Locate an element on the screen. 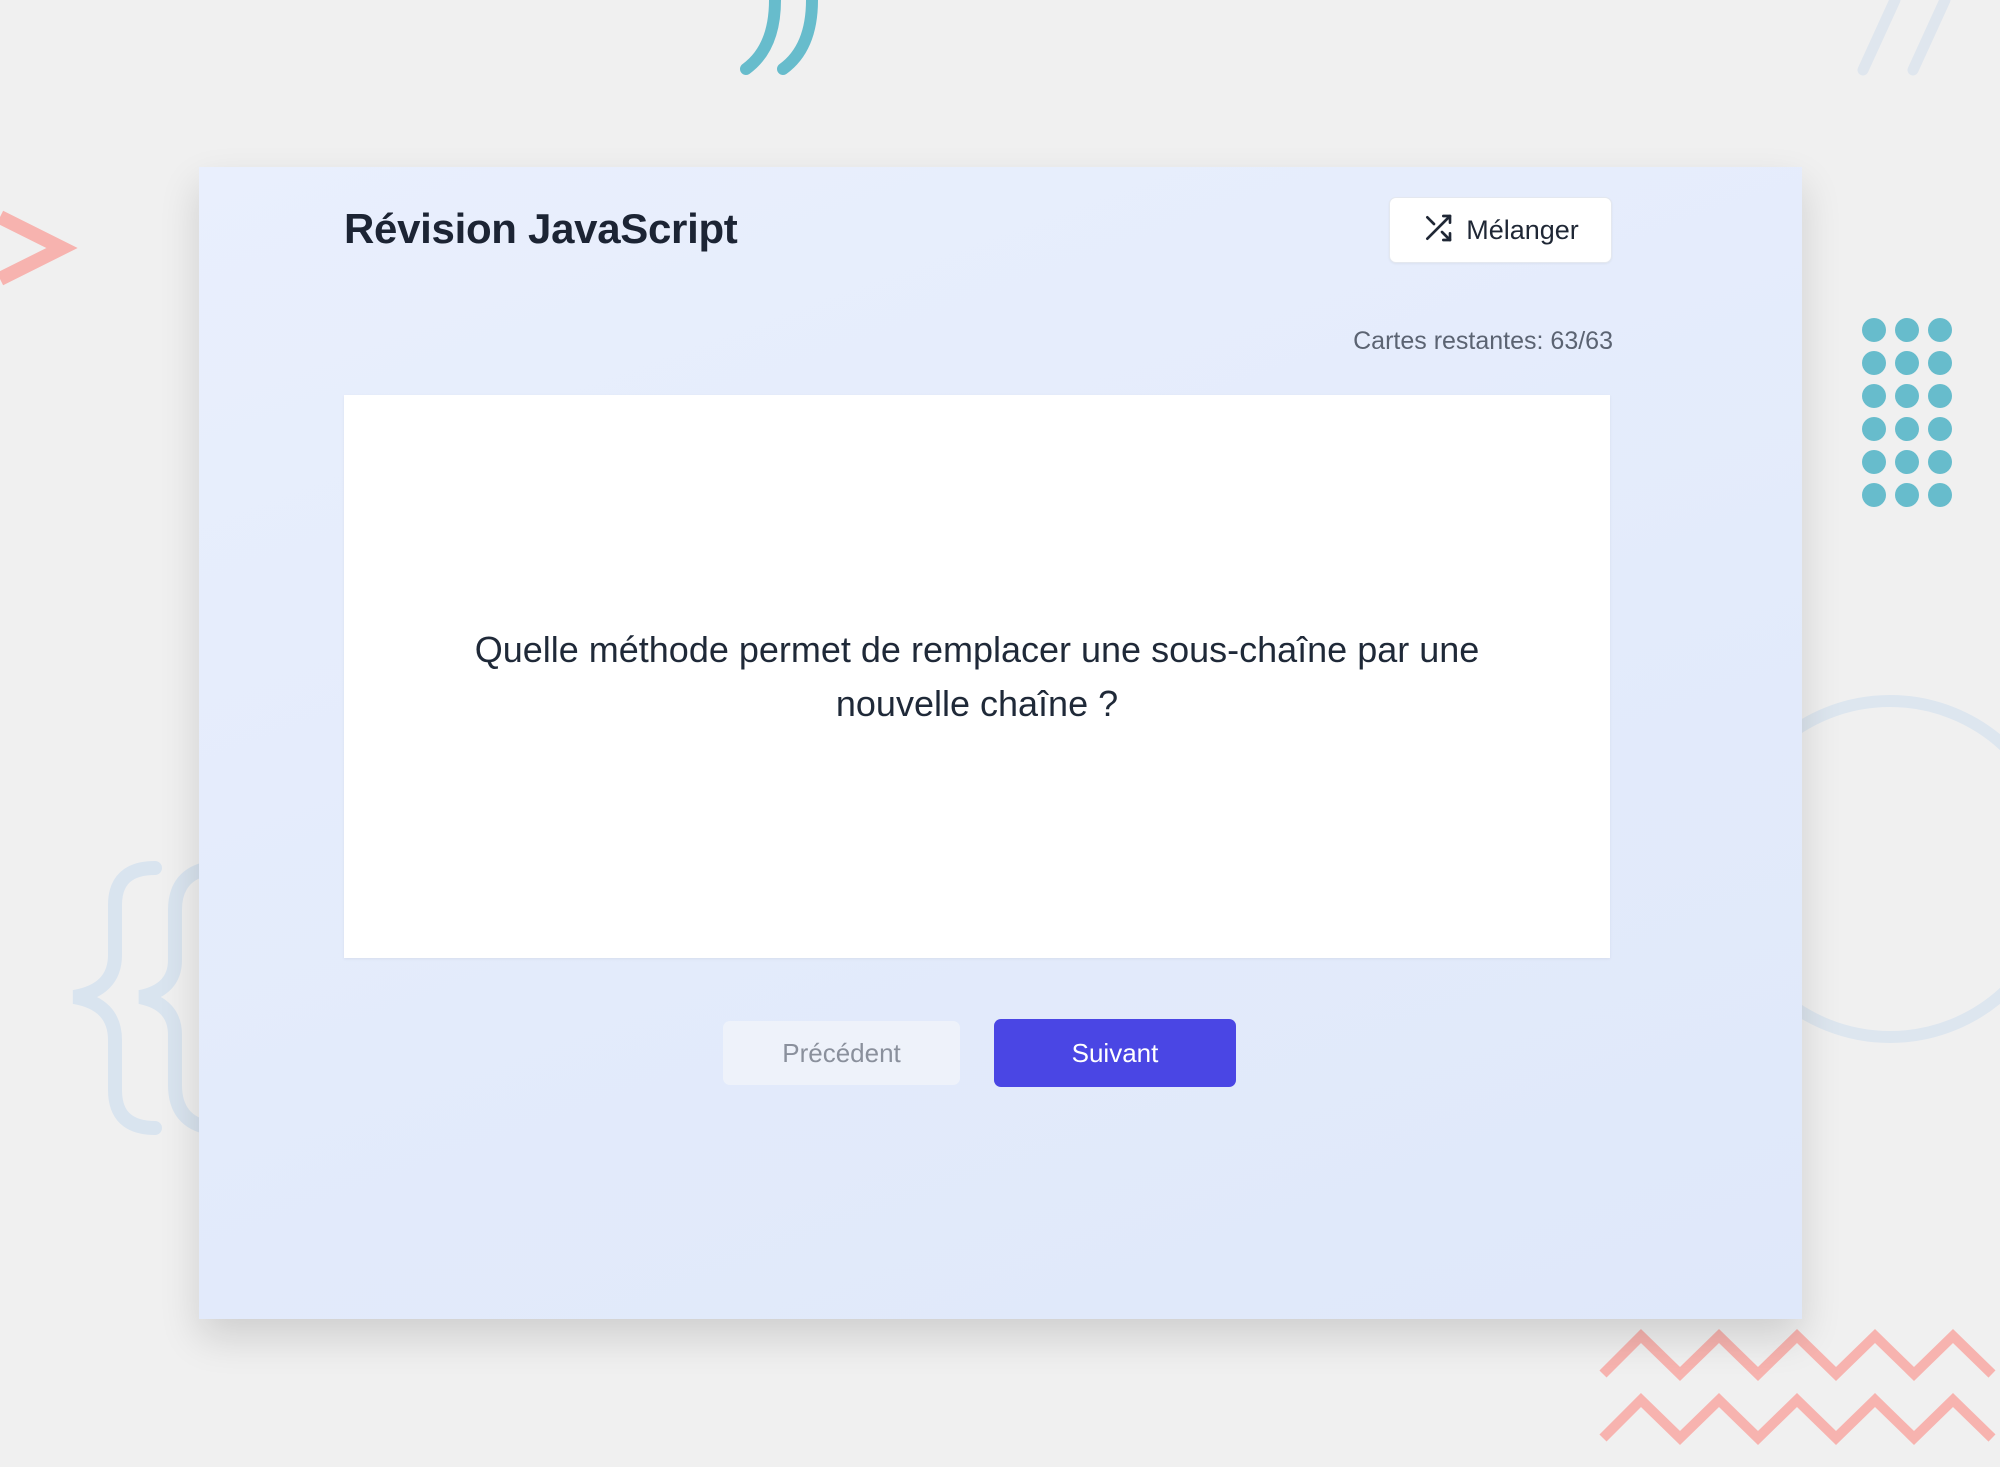  zigzag-decoration is located at coordinates (1797, 1386).